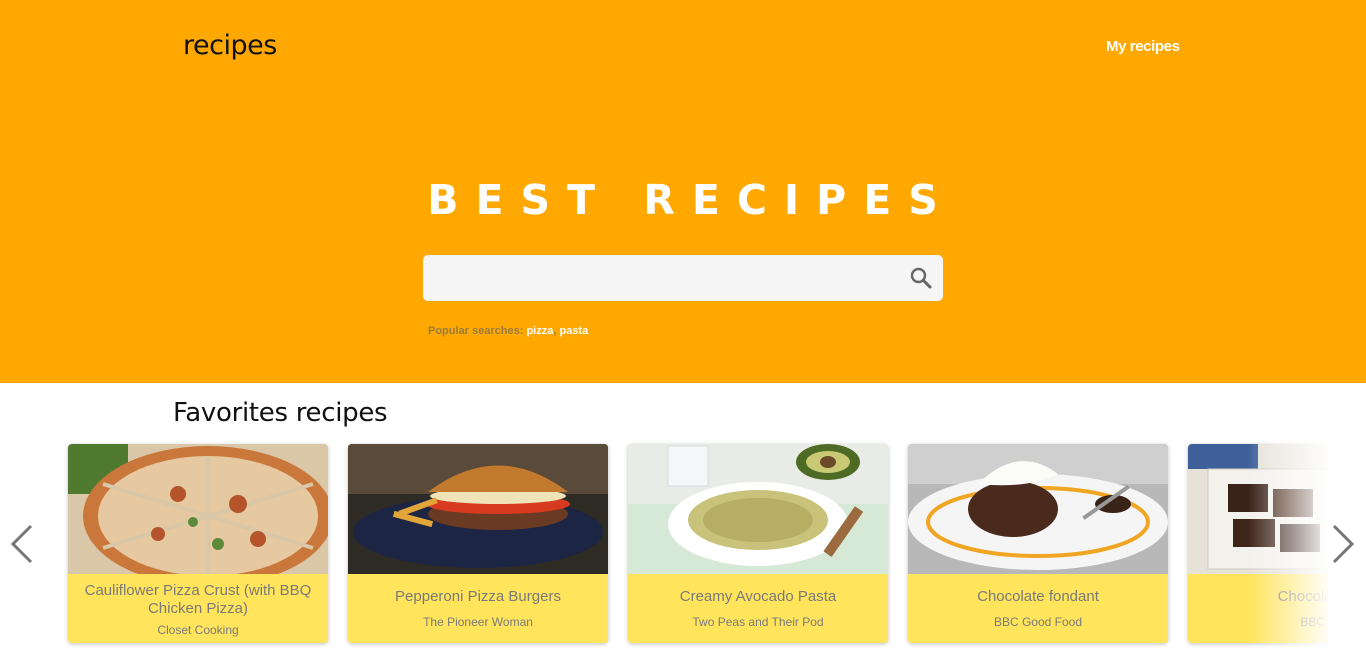 The image size is (1366, 655). What do you see at coordinates (476, 331) in the screenshot?
I see `popular-searches-label: Popular searches:` at bounding box center [476, 331].